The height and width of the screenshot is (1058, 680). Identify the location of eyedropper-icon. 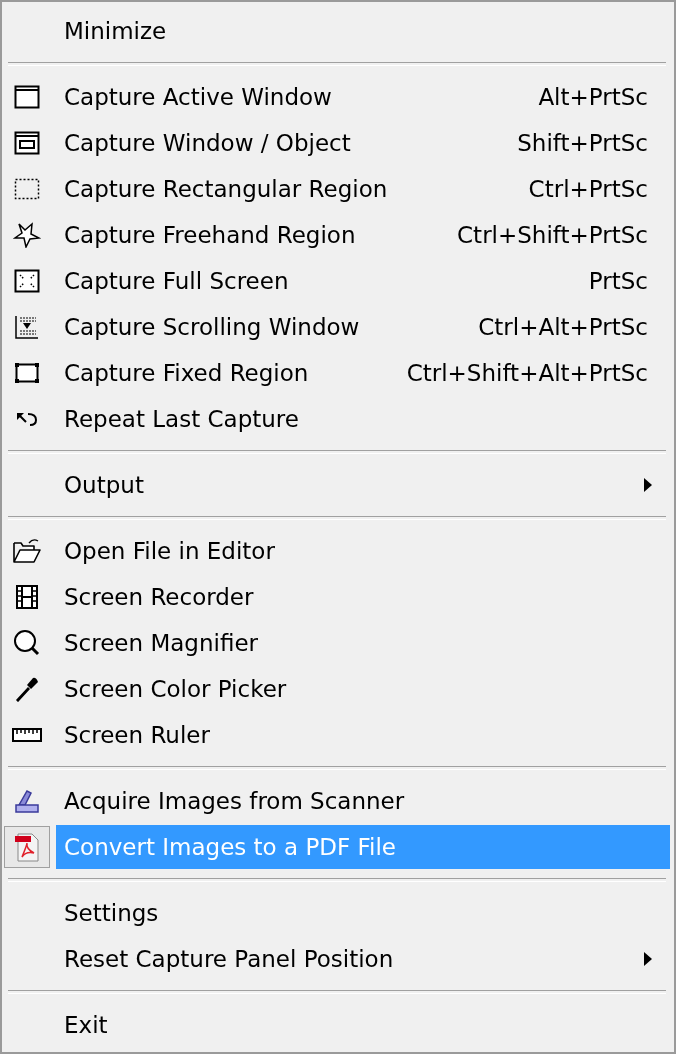
(27, 689).